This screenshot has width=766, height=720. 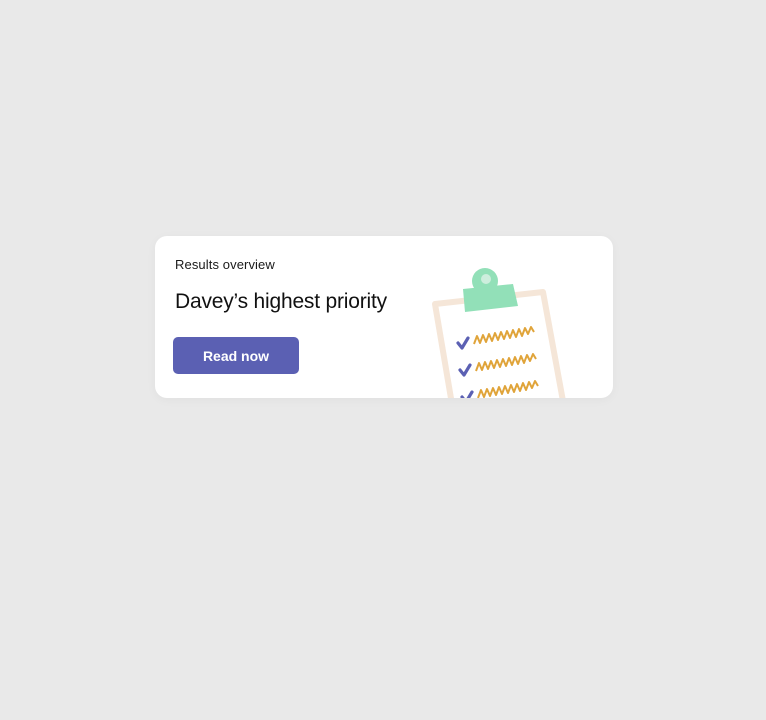 What do you see at coordinates (281, 301) in the screenshot?
I see `card-headline: Davey’s highest priority` at bounding box center [281, 301].